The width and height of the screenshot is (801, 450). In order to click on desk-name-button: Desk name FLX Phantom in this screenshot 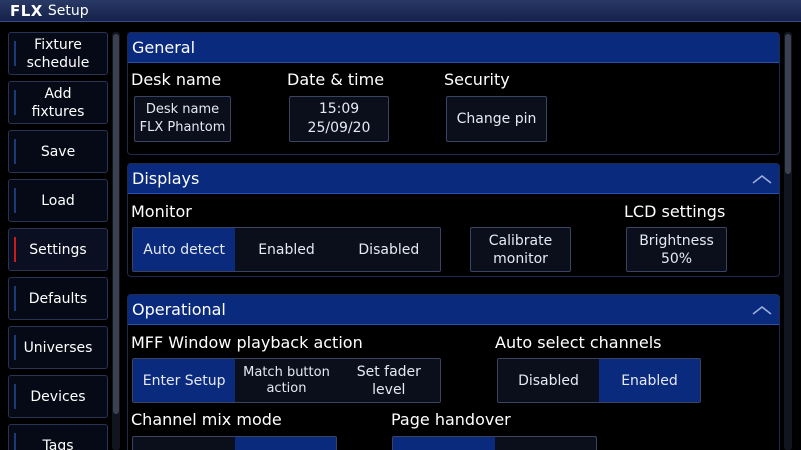, I will do `click(182, 119)`.